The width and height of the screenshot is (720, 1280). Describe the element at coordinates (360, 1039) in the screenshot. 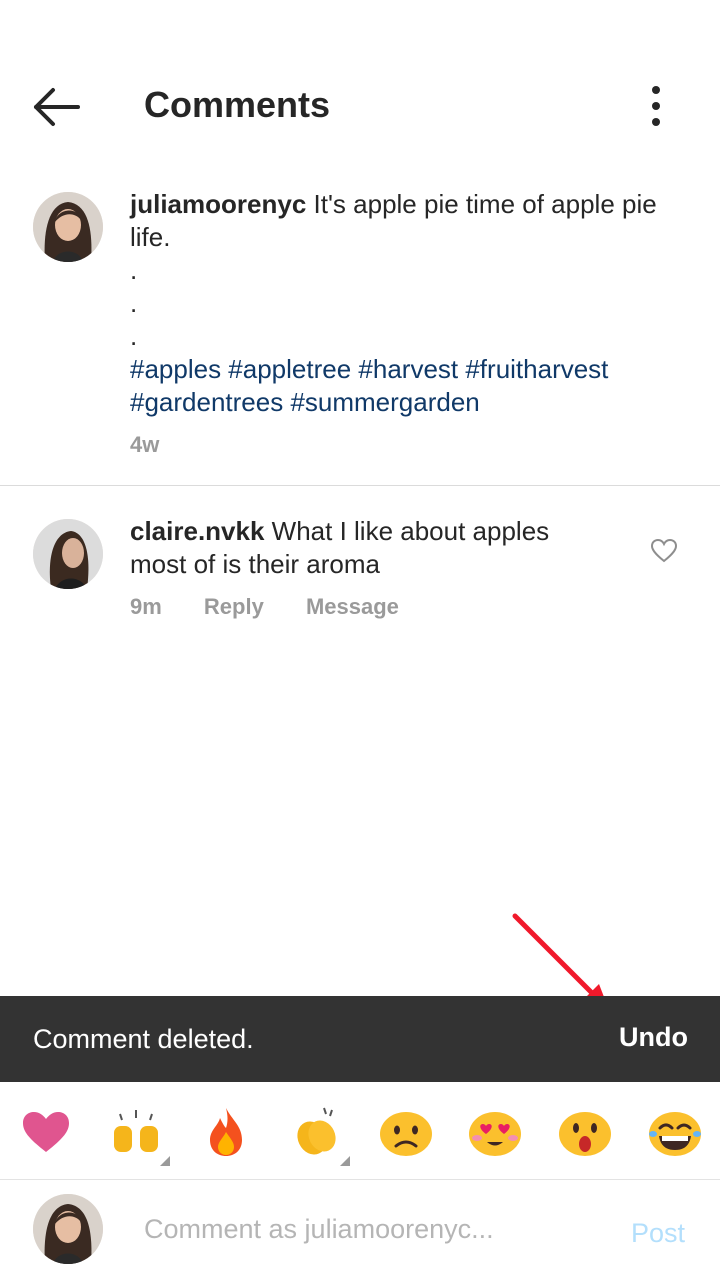

I see `snackbar: Comment deleted. Undo` at that location.